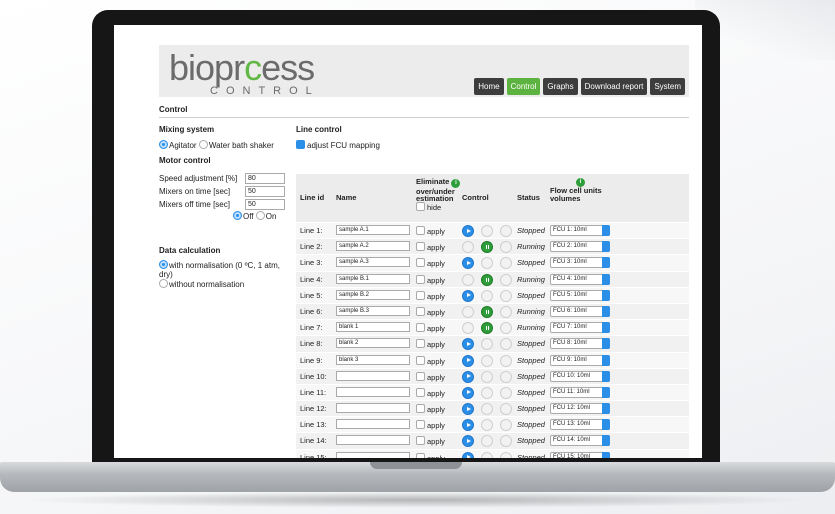  I want to click on fcu-select: FCU 6: 10ml, so click(580, 311).